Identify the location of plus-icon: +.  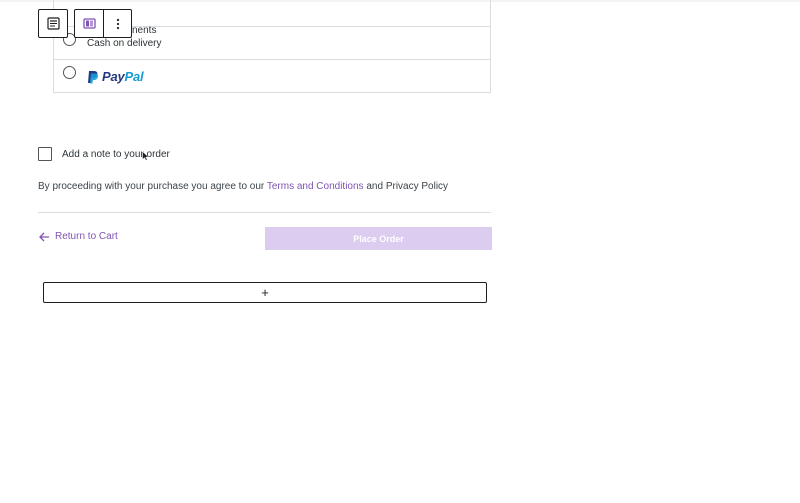
(265, 292).